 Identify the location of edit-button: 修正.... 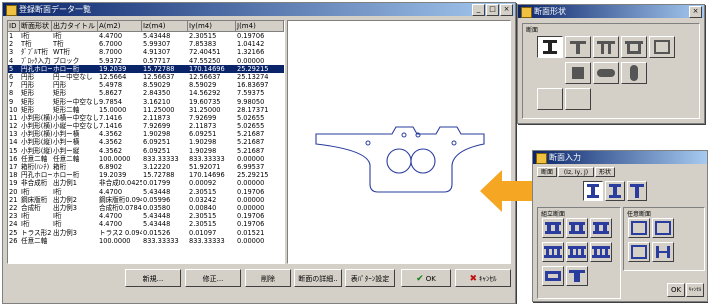
(213, 278).